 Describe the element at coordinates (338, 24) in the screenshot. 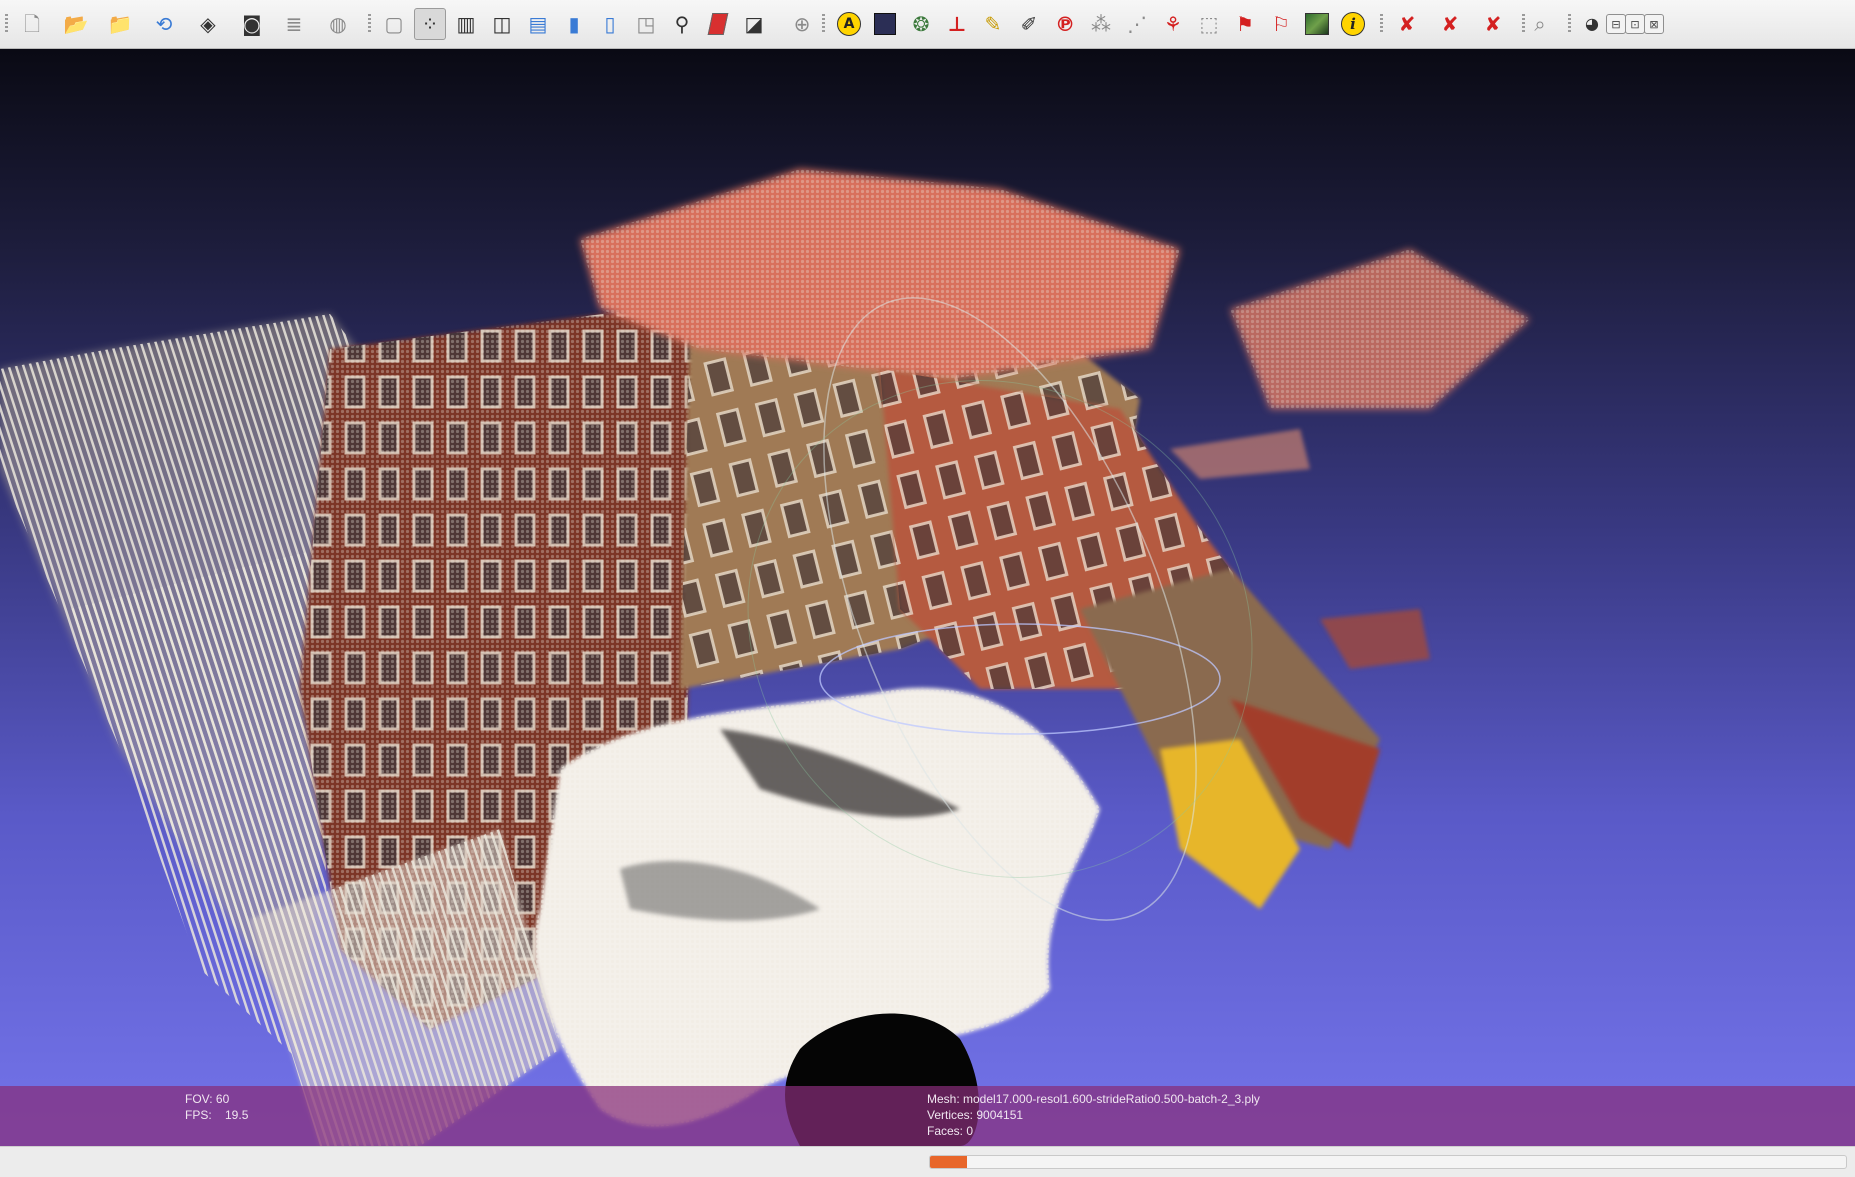

I see `sphere-render-icon: ◍` at that location.